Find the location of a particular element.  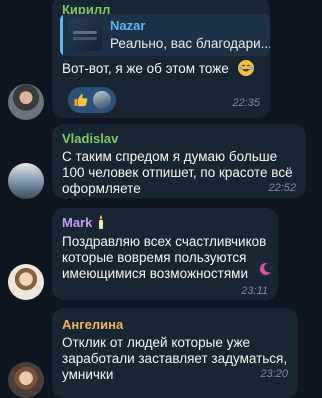

reaction-chip is located at coordinates (92, 100).